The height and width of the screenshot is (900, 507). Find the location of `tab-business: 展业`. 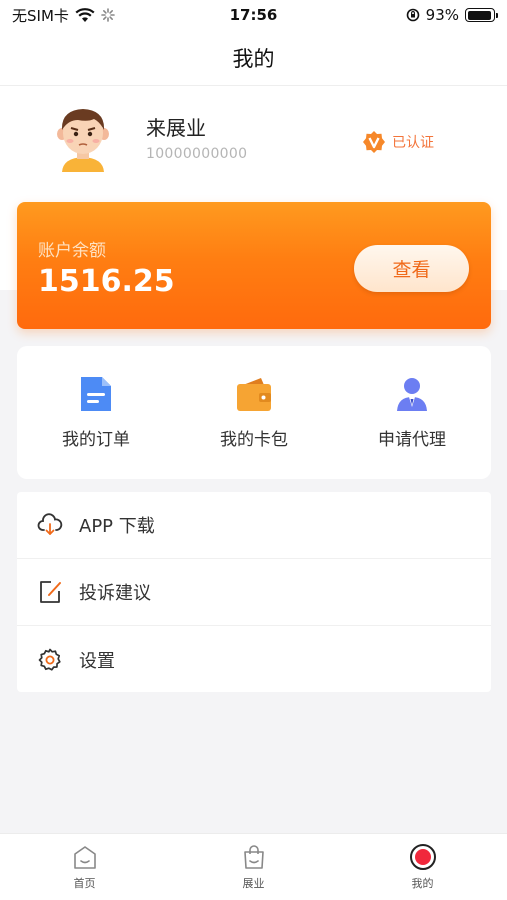

tab-business: 展业 is located at coordinates (253, 867).